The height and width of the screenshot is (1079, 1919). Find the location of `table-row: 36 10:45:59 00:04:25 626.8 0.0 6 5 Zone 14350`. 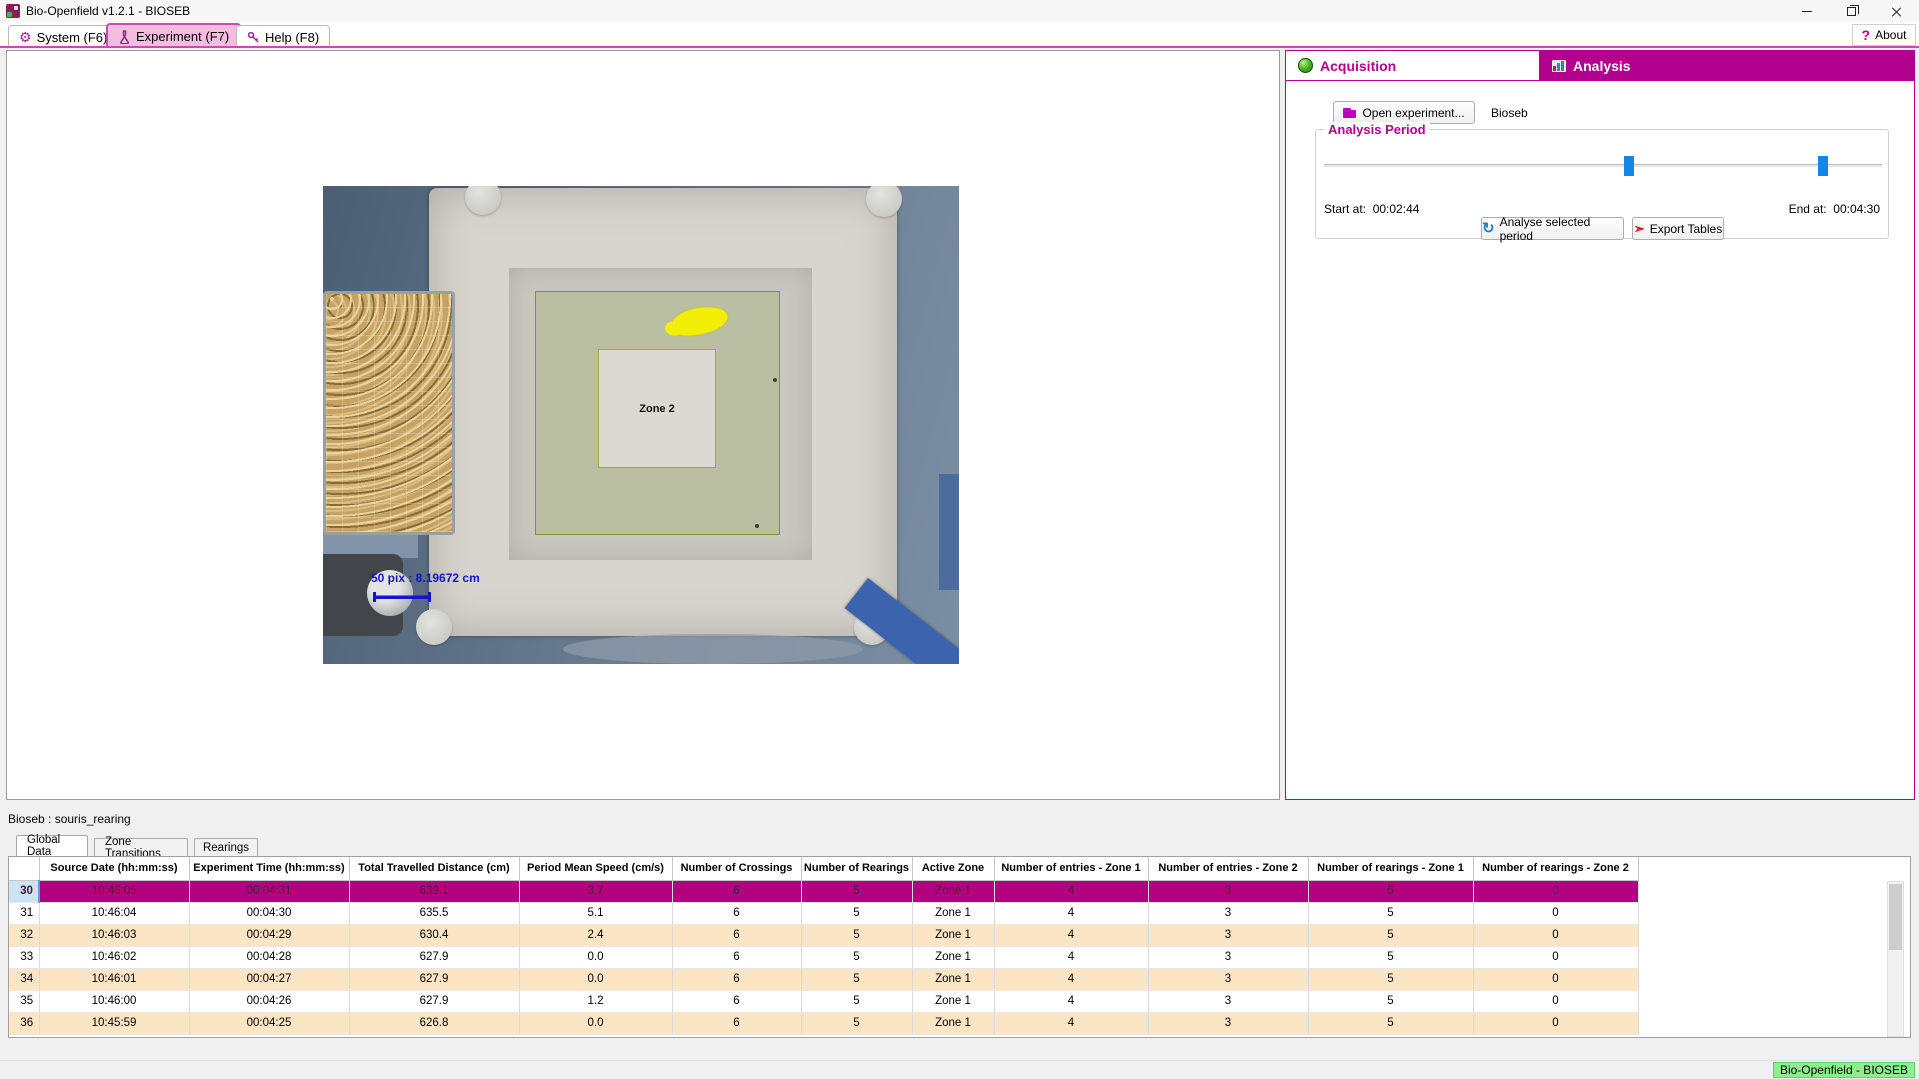

table-row: 36 10:45:59 00:04:25 626.8 0.0 6 5 Zone 14350 is located at coordinates (824, 1023).